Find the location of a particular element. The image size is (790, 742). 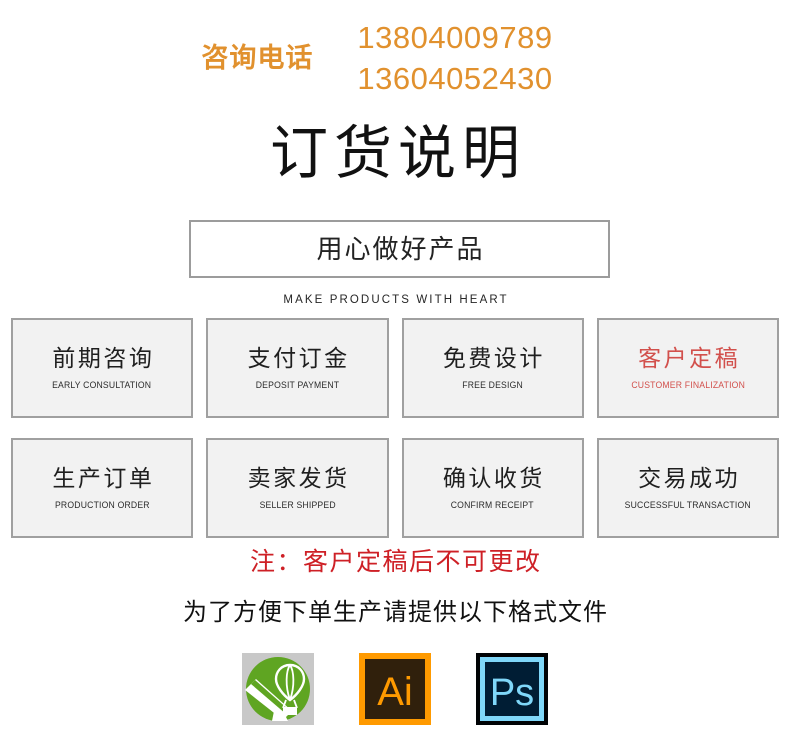

step-label-en: FREE DESIGN is located at coordinates (492, 384).